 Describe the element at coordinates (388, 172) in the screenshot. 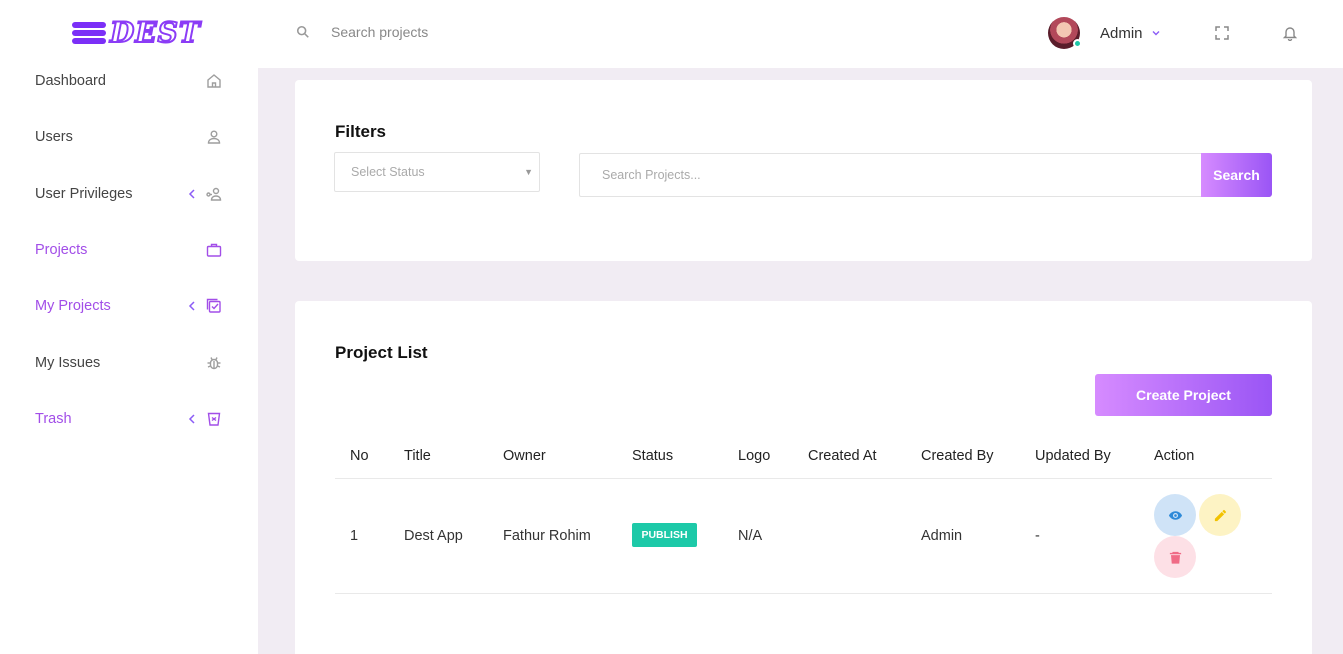

I see `status-select-value: Select Status` at that location.